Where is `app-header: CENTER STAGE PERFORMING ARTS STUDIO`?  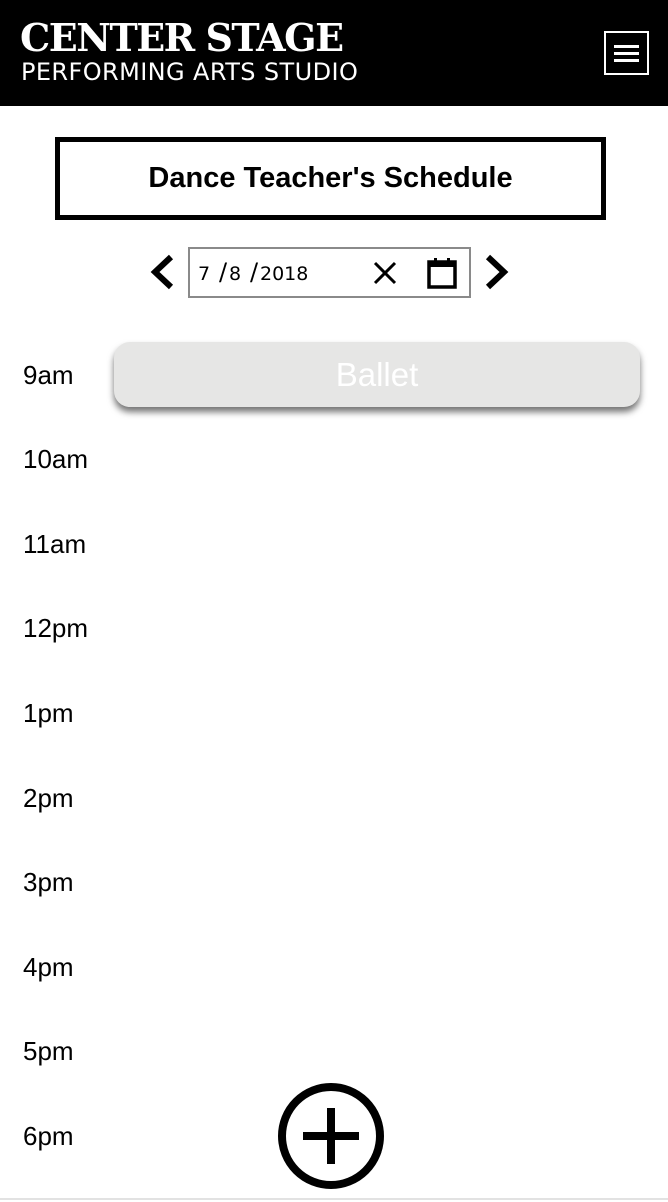
app-header: CENTER STAGE PERFORMING ARTS STUDIO is located at coordinates (334, 53).